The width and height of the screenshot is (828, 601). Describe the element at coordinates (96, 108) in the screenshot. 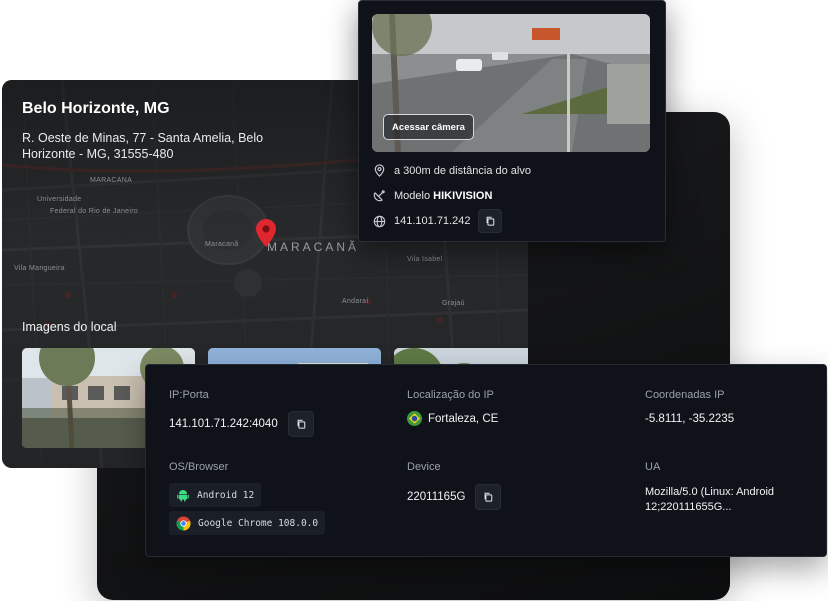

I see `location-city: Belo Horizonte, MG` at that location.